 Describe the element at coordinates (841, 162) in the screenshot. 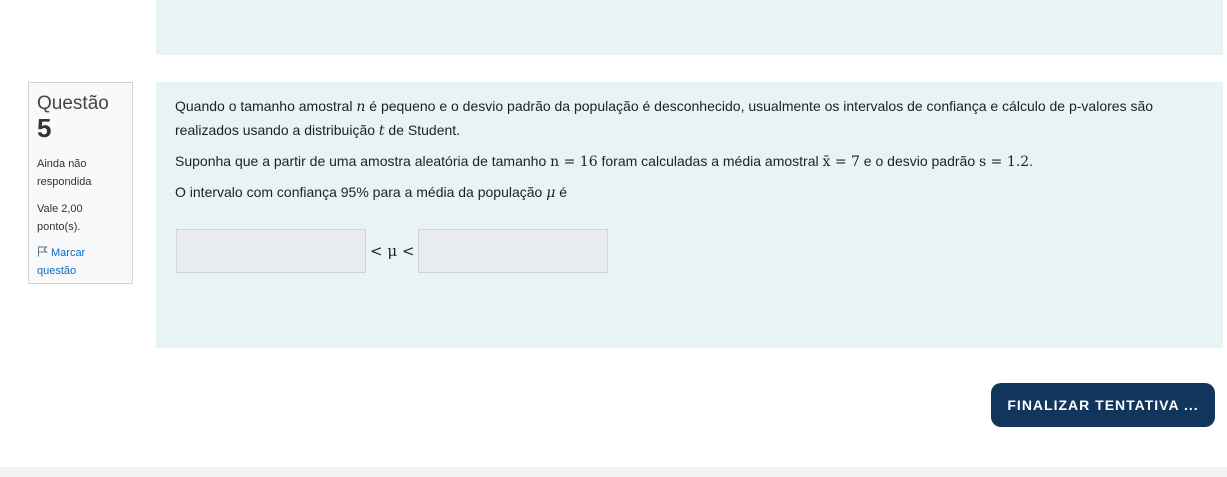

I see `math-xbar-value: x̄ = 7` at that location.